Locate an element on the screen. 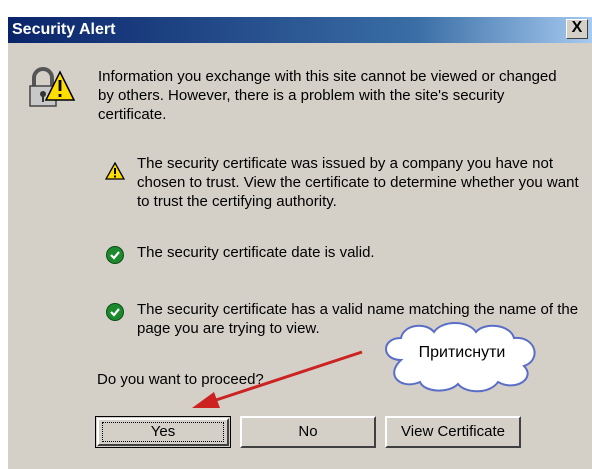  no-button: No is located at coordinates (308, 432).